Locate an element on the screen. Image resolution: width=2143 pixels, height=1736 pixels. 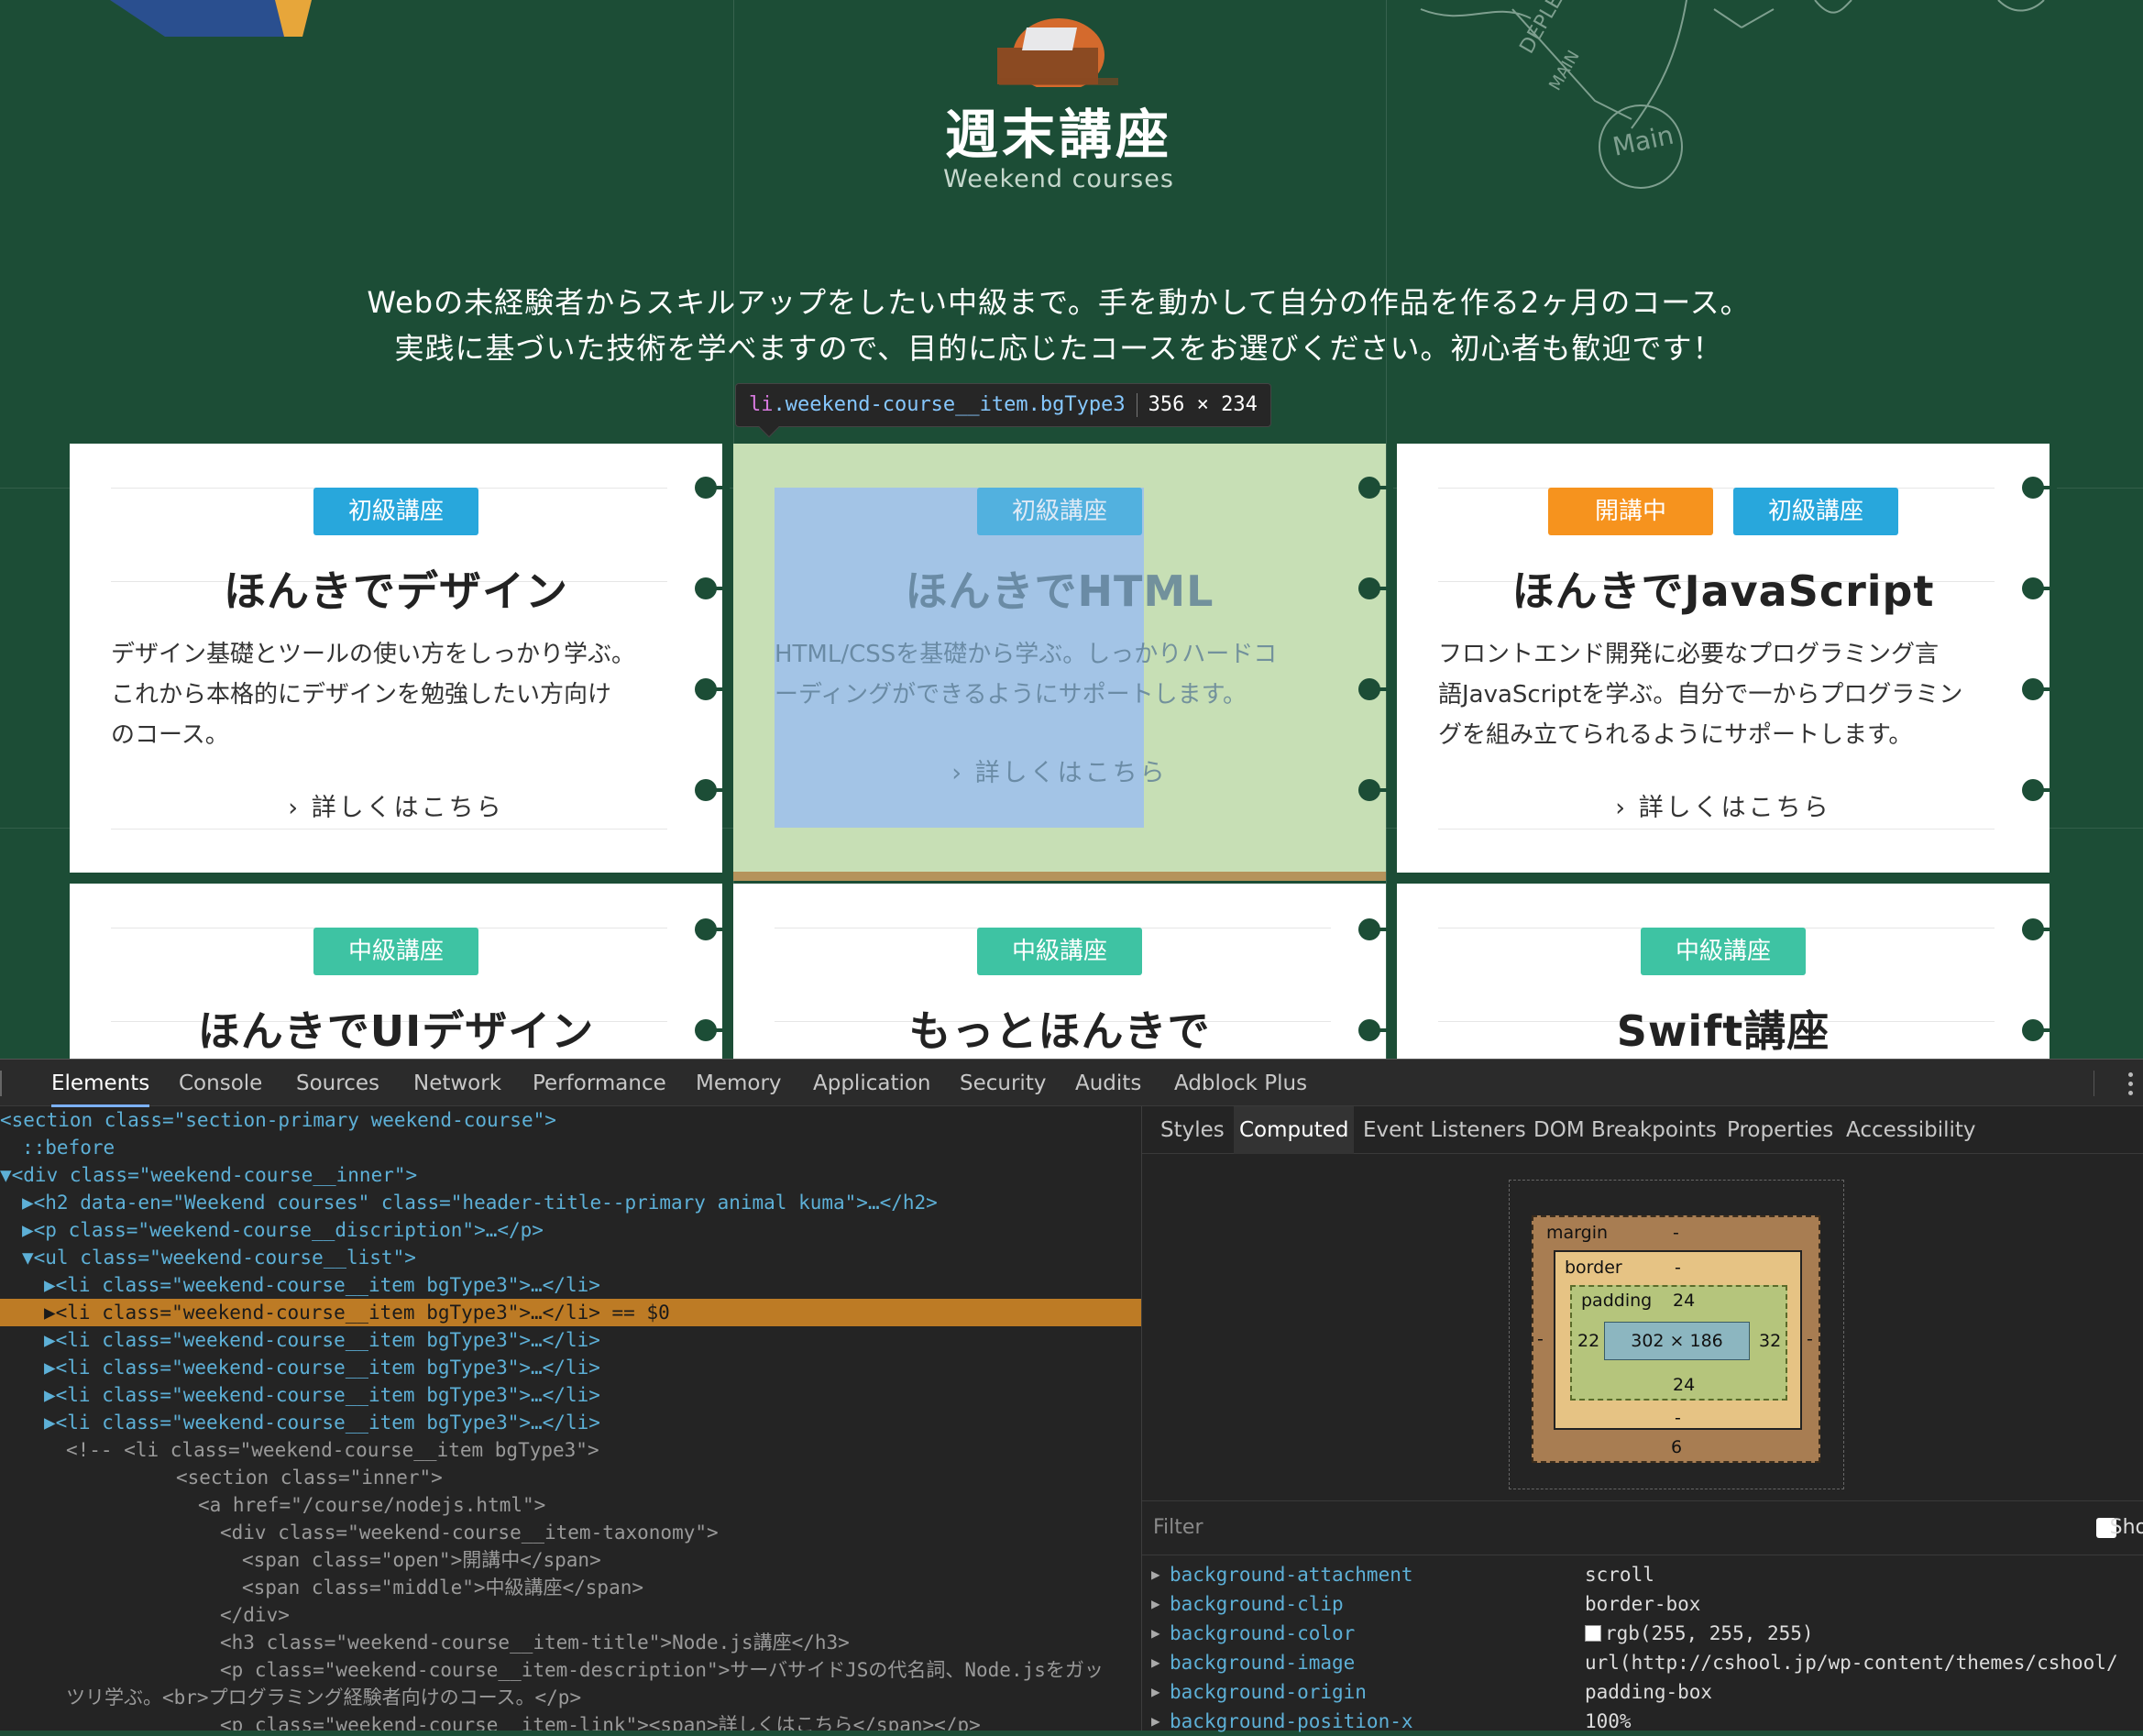
tab-application: Application is located at coordinates (872, 1083).